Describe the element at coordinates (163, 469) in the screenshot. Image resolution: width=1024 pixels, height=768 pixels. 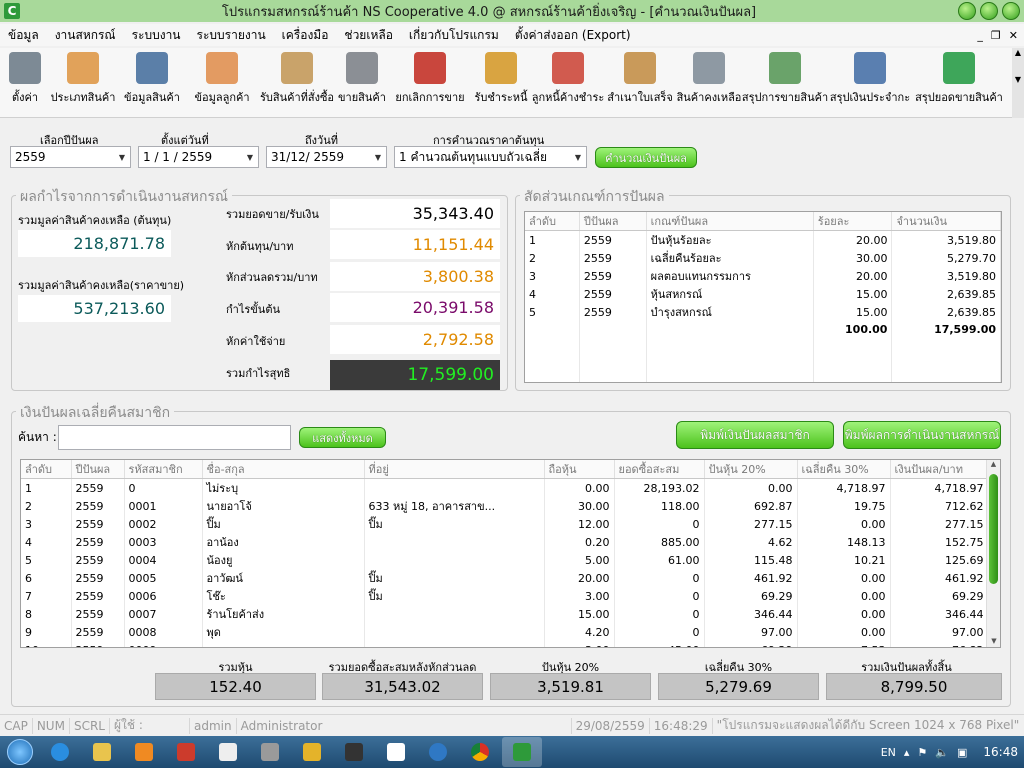
I see `members-col-header: รหัสสมาชิก` at that location.